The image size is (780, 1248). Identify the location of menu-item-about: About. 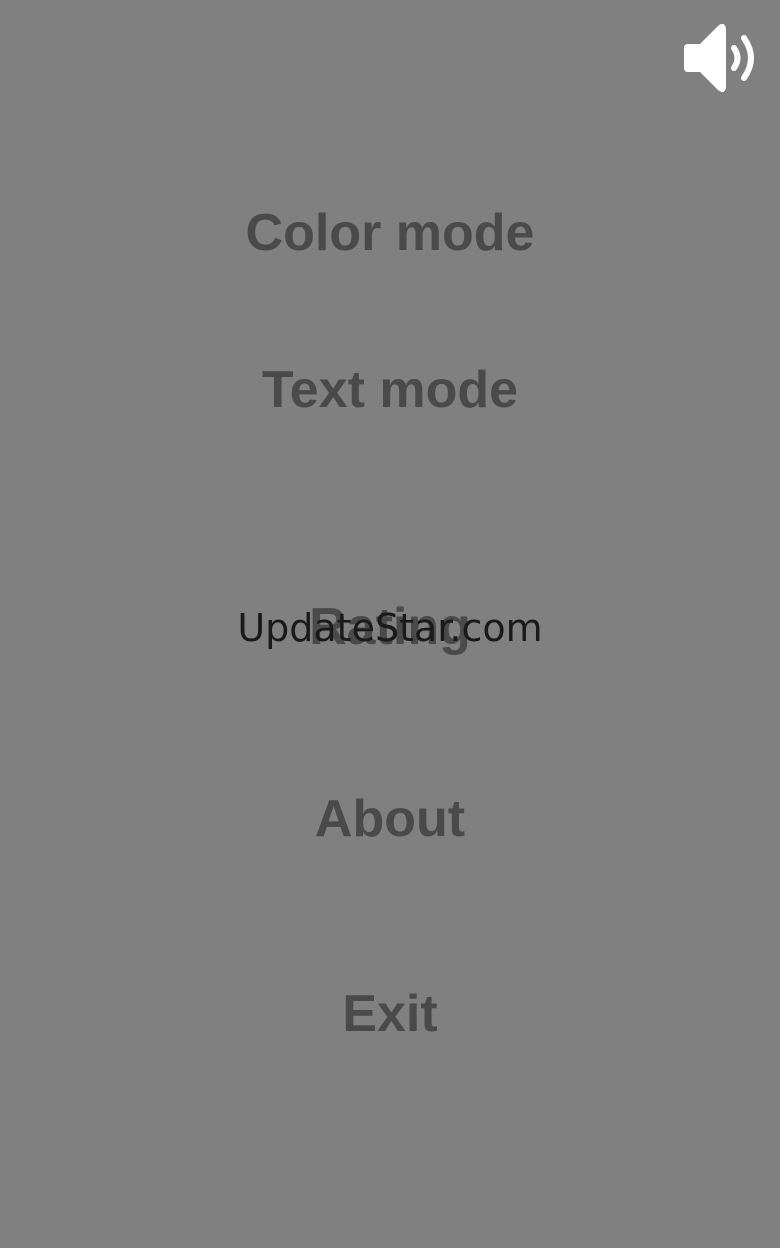
(390, 819).